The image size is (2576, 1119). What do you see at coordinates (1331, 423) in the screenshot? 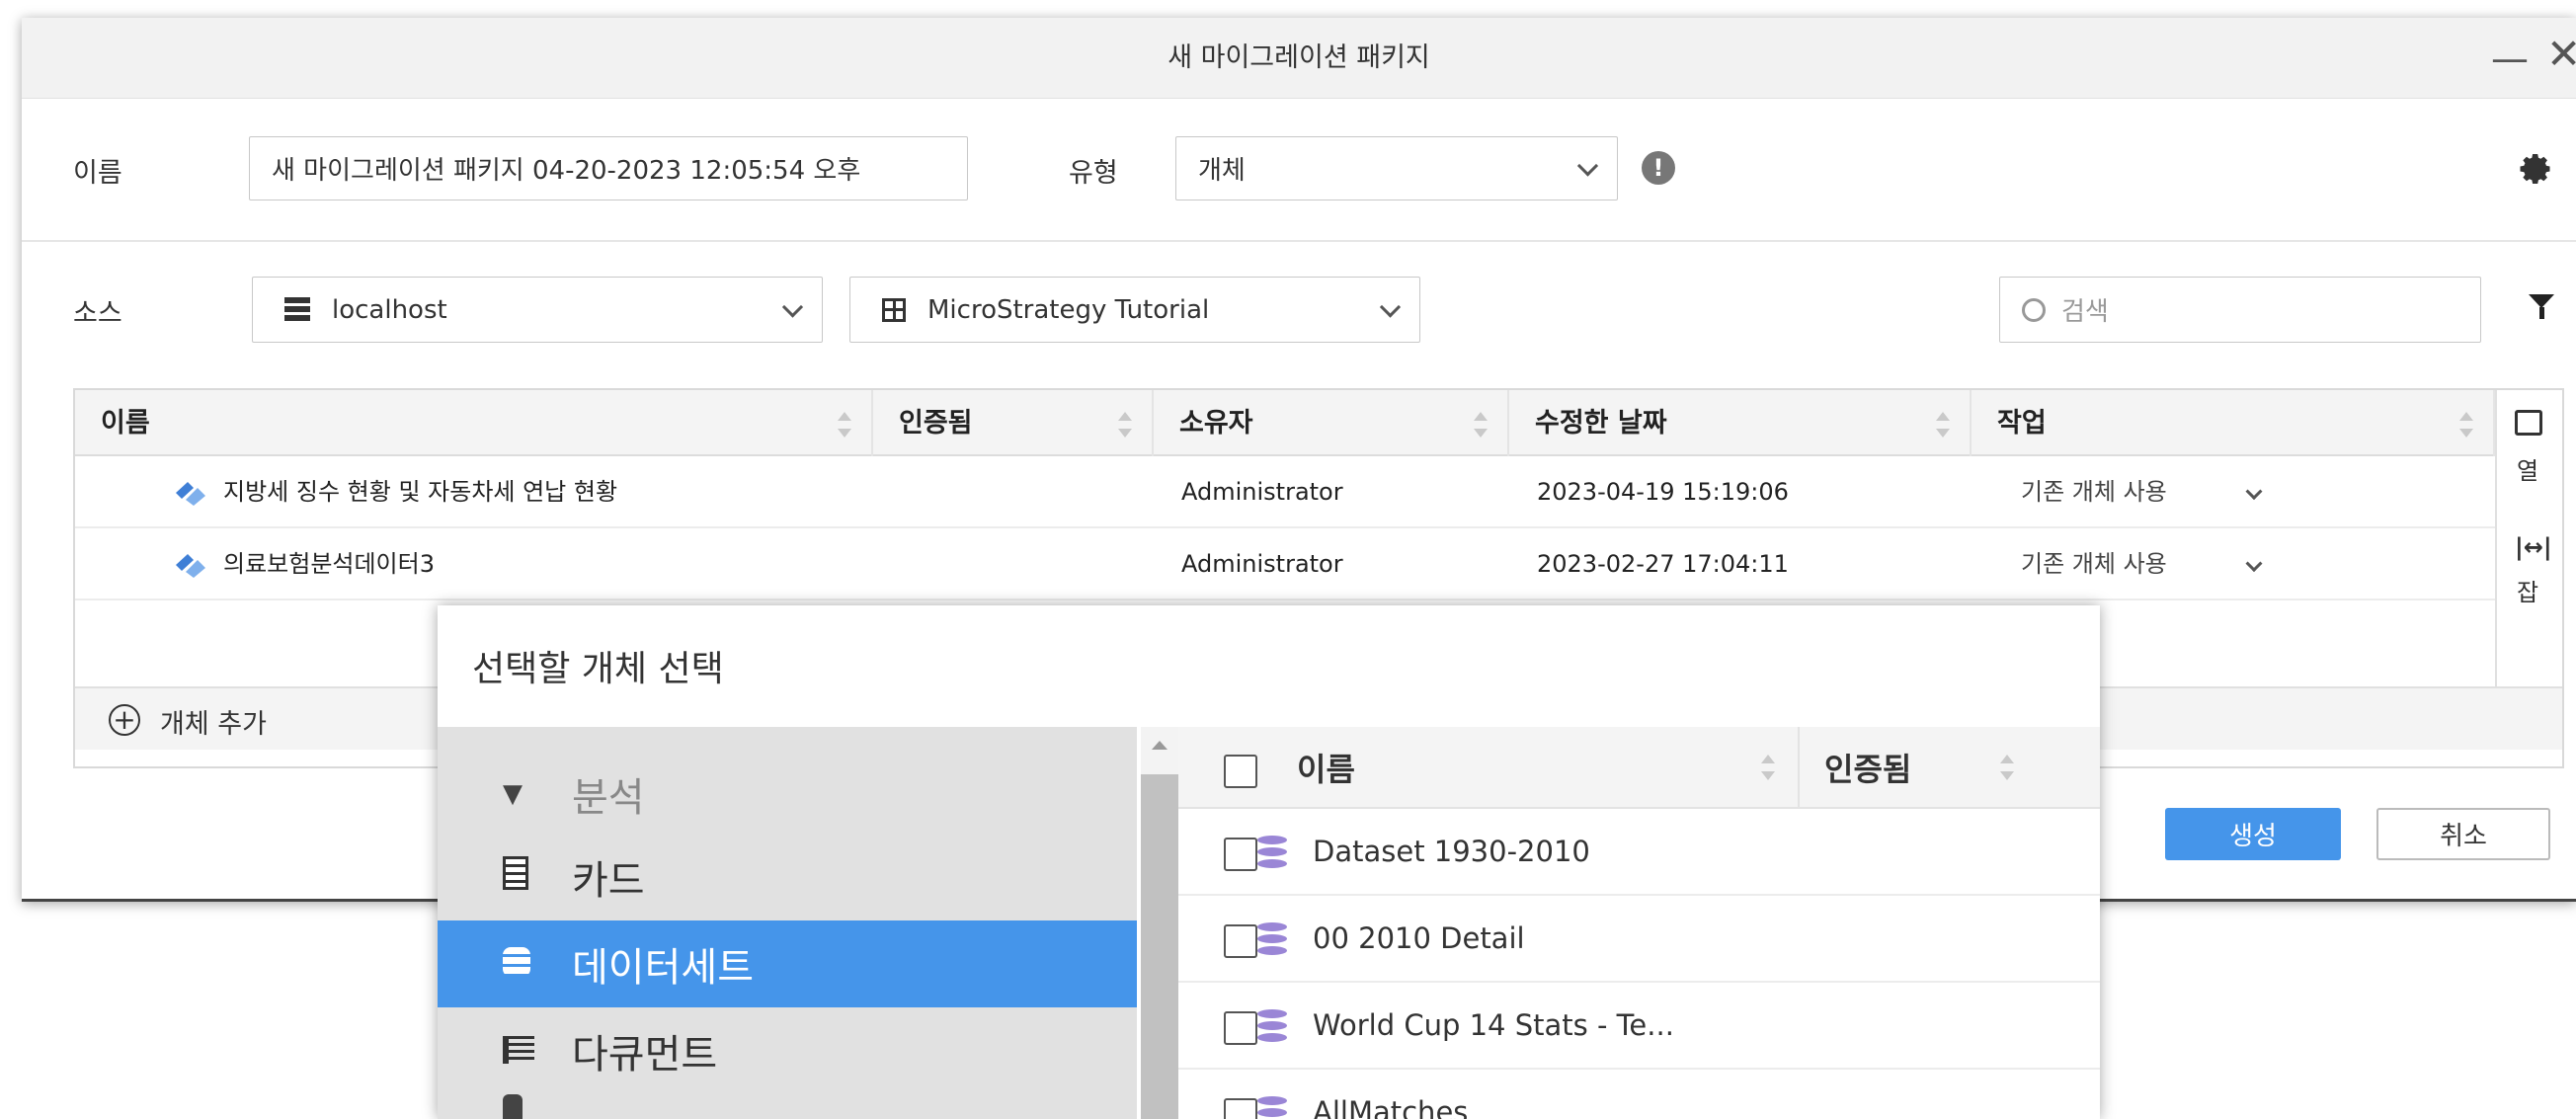
I see `column-header-owner: 소유자` at bounding box center [1331, 423].